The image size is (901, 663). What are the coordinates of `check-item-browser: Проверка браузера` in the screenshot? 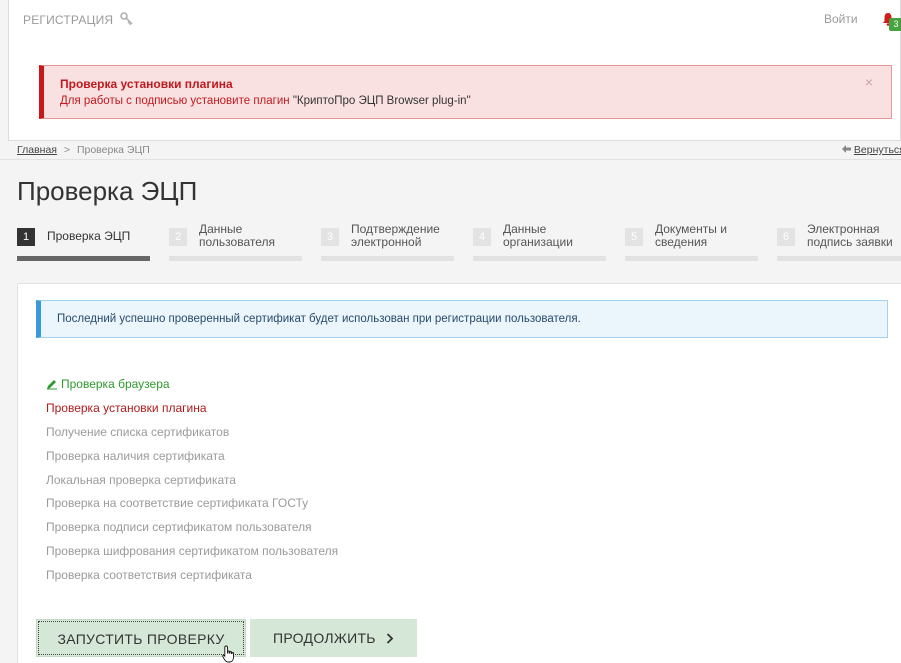 It's located at (108, 384).